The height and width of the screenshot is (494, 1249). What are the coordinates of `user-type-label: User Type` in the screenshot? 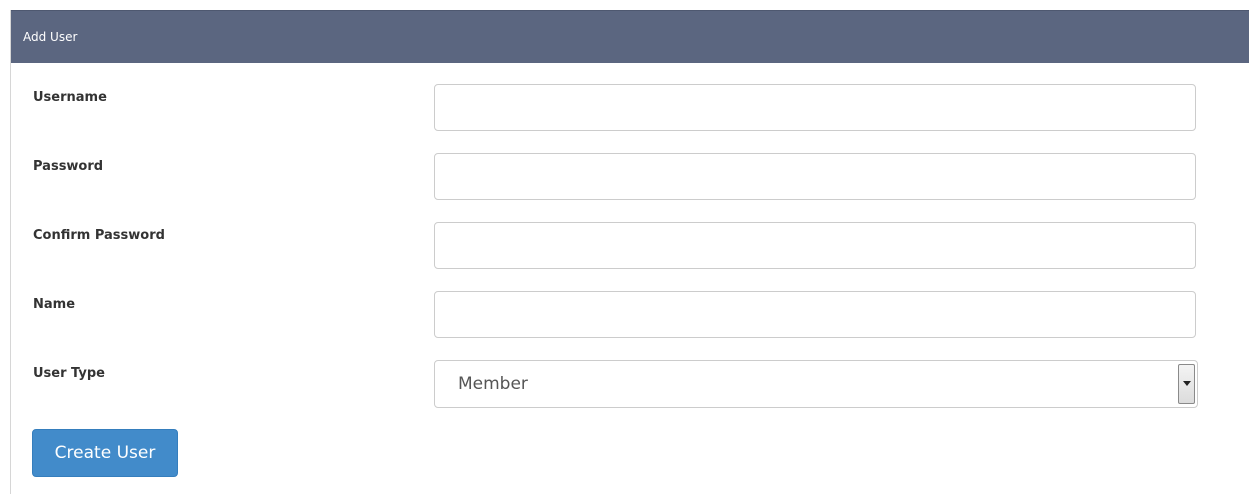 It's located at (69, 373).